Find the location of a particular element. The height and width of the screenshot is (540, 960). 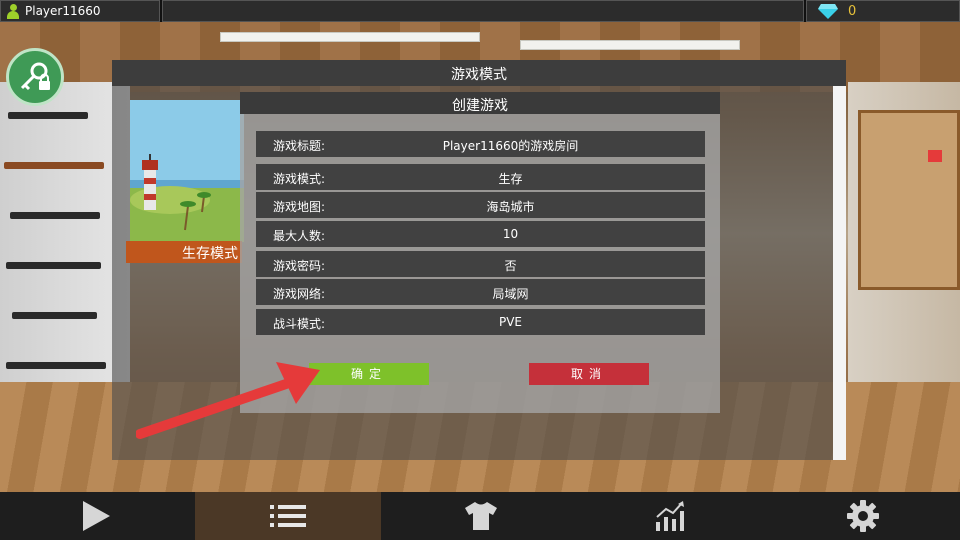

player-info: Player11660 is located at coordinates (80, 11).